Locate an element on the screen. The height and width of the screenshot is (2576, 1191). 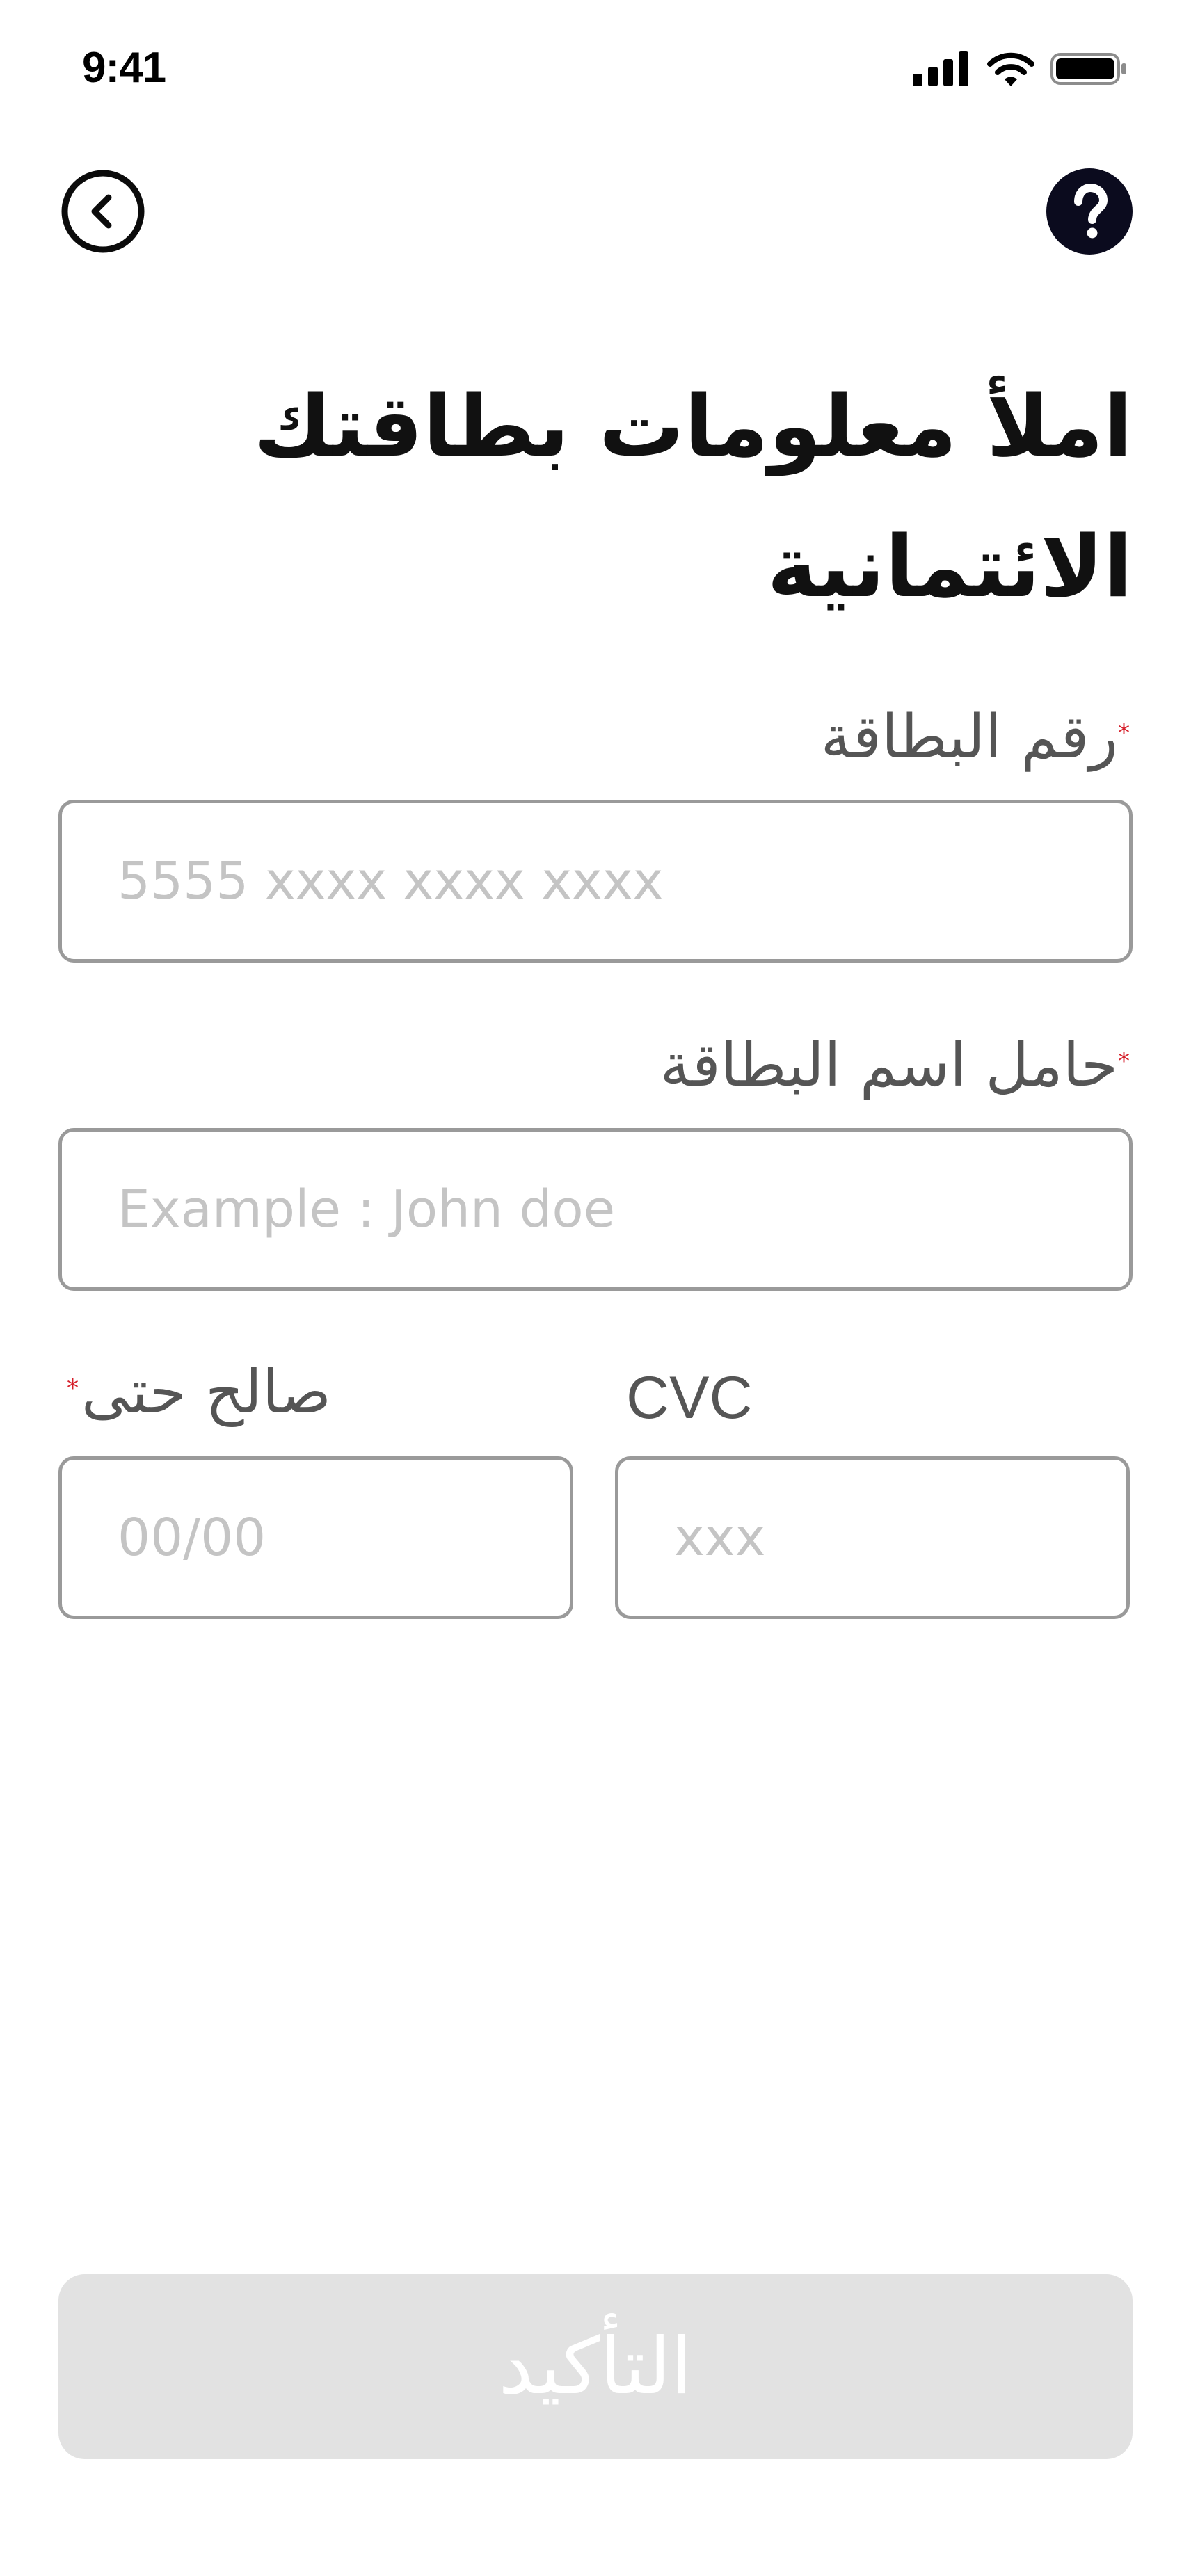
signal-icon is located at coordinates (941, 68).